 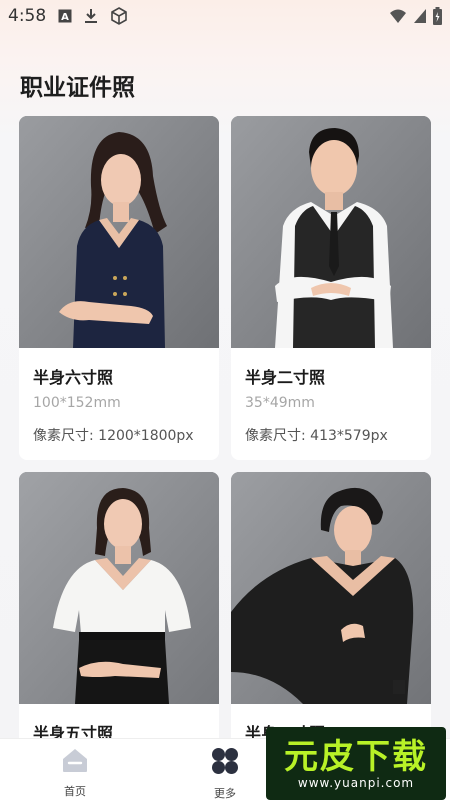 What do you see at coordinates (356, 756) in the screenshot?
I see `watermark-main-text: 元皮下载` at bounding box center [356, 756].